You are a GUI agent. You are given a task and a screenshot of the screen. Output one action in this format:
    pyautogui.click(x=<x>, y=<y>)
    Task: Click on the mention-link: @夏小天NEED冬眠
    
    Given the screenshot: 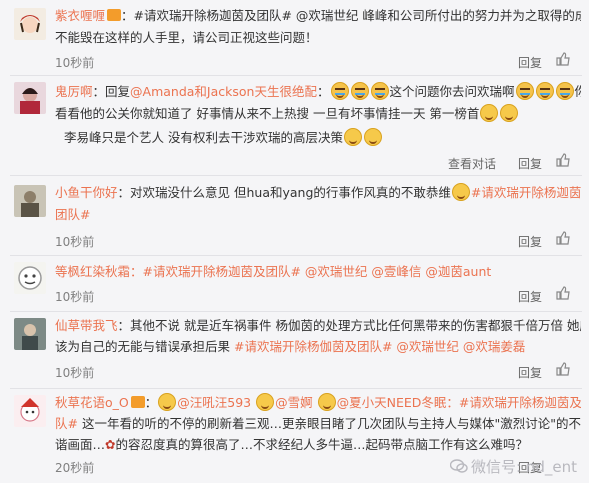 What is the action you would take?
    pyautogui.click(x=392, y=402)
    